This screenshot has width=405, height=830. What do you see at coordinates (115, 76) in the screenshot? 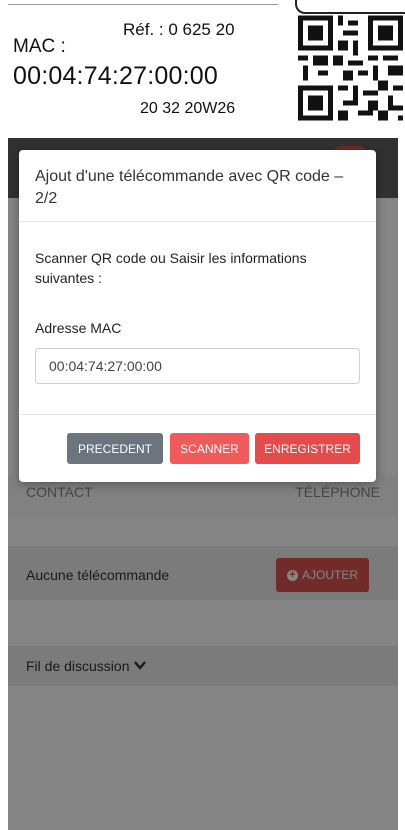
I see `mac-address-value: 00:04:74:27:00:00` at bounding box center [115, 76].